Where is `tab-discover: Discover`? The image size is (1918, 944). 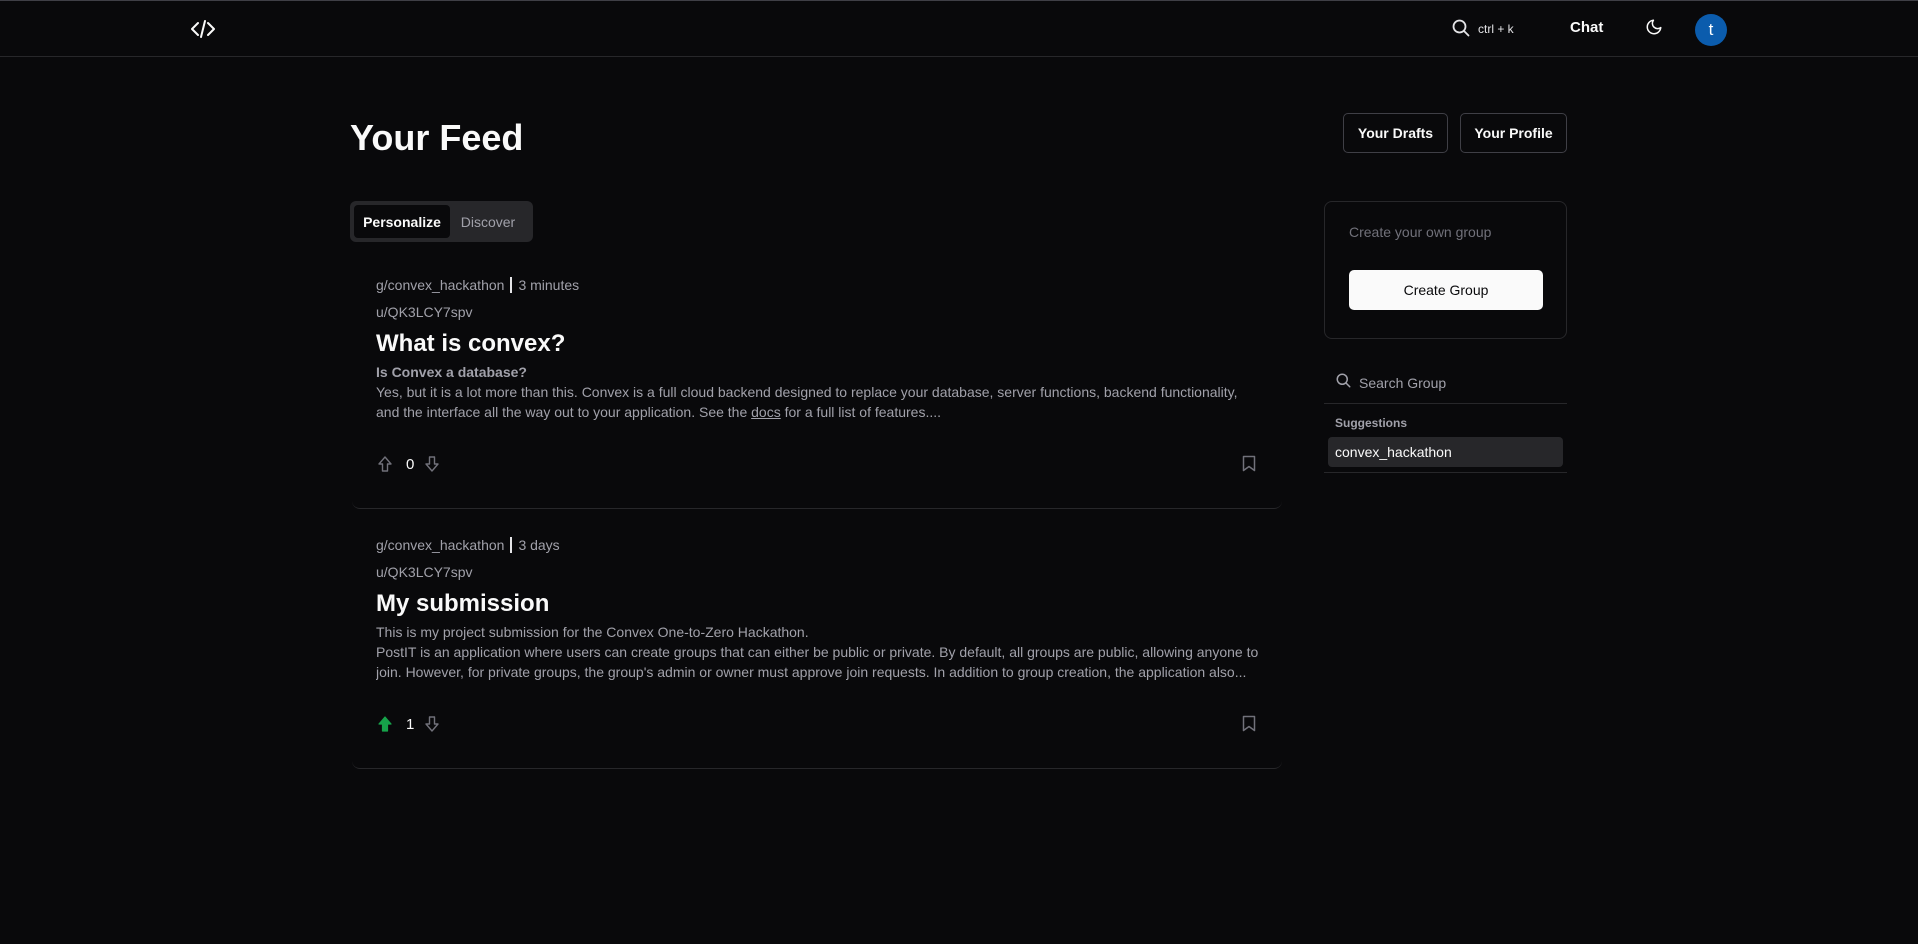 tab-discover: Discover is located at coordinates (488, 221).